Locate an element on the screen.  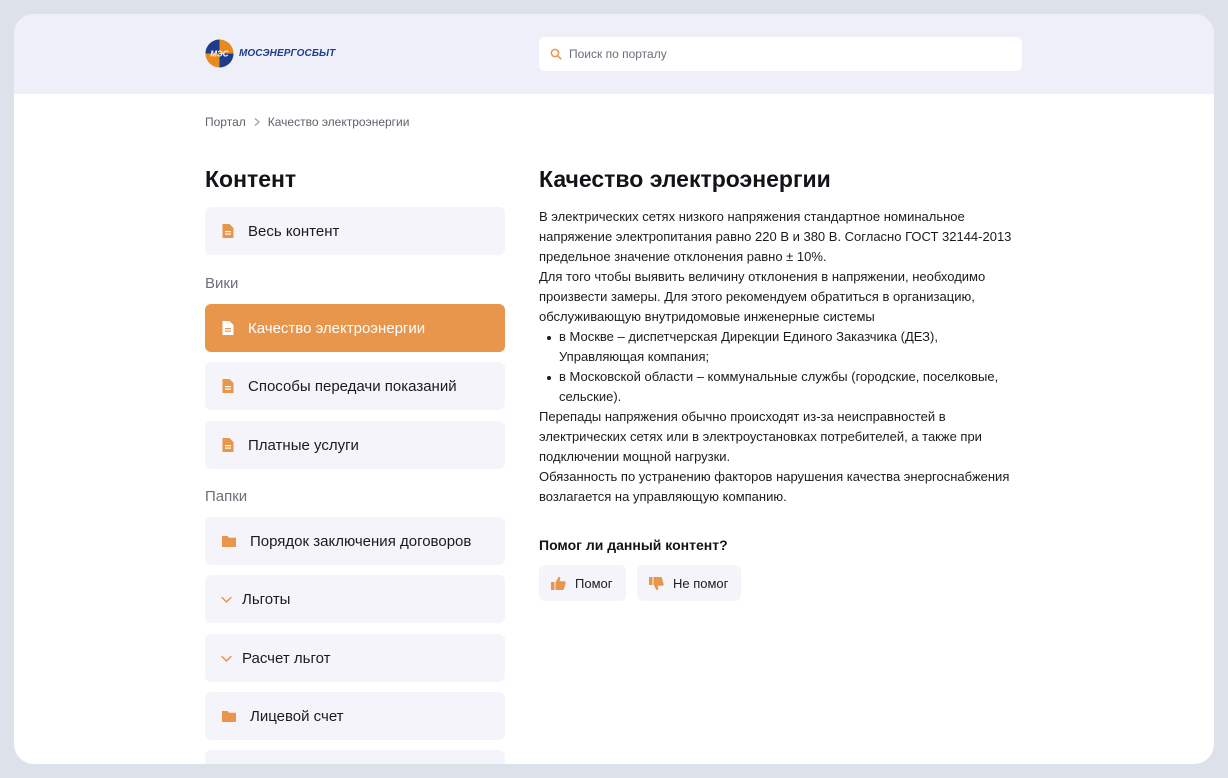
sidebar-item-label: Порядок заключения договоров is located at coordinates (361, 541).